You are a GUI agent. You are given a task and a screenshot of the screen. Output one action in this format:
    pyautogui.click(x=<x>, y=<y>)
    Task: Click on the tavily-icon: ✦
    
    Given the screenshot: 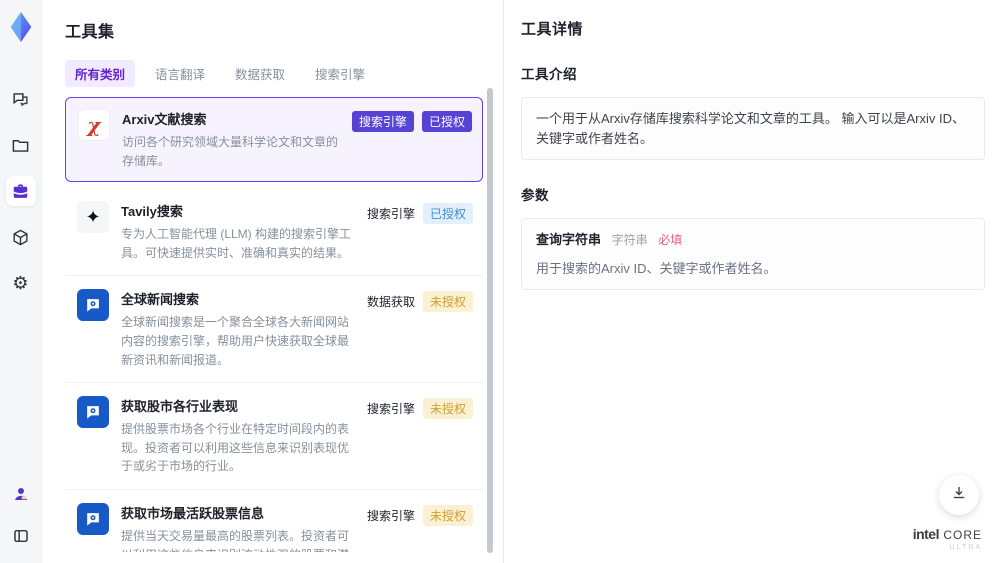 What is the action you would take?
    pyautogui.click(x=93, y=217)
    